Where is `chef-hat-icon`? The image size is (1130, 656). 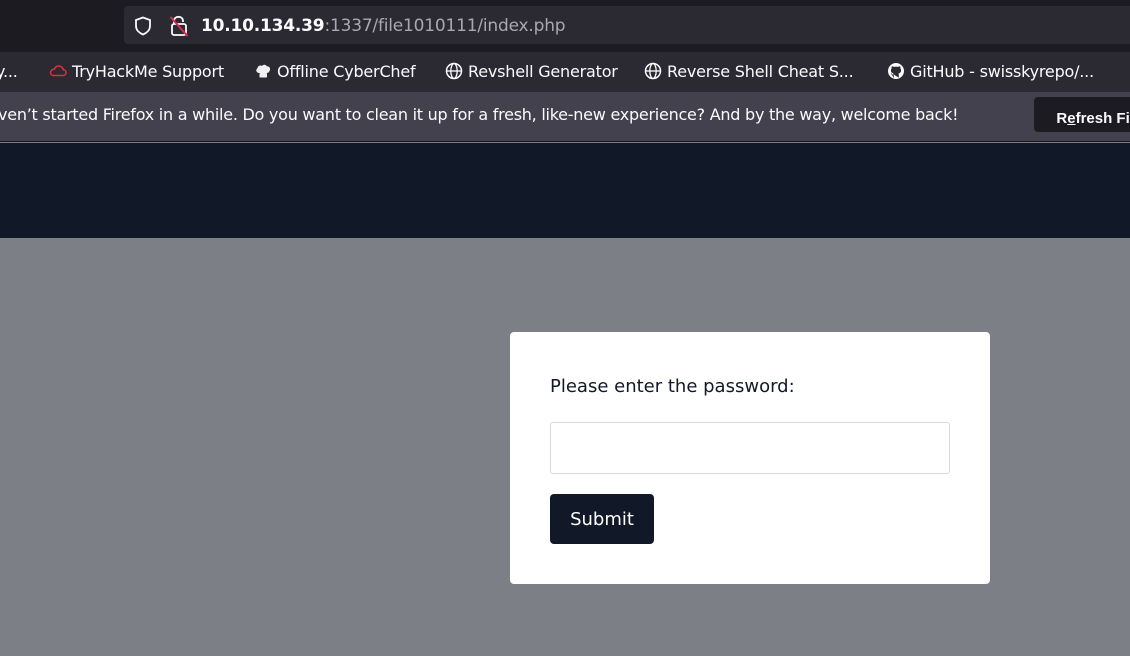
chef-hat-icon is located at coordinates (263, 71).